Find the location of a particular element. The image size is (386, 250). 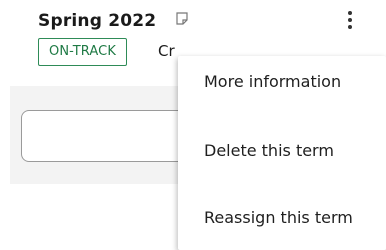

term-title: Spring 2022 is located at coordinates (97, 21).